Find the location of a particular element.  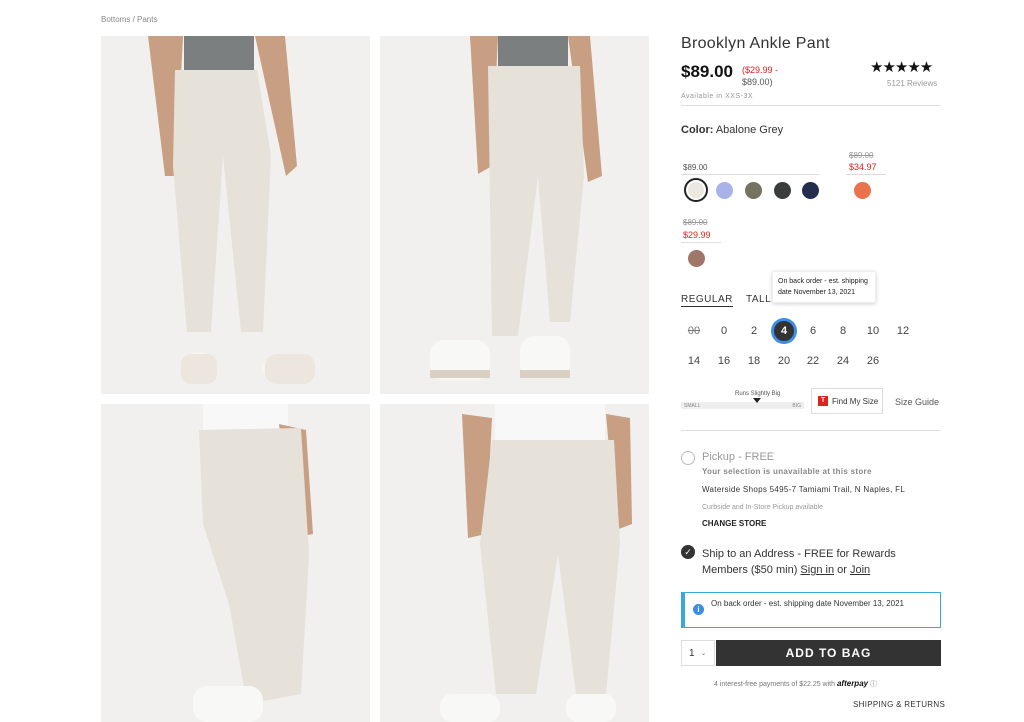

size-24: 24 is located at coordinates (843, 361).